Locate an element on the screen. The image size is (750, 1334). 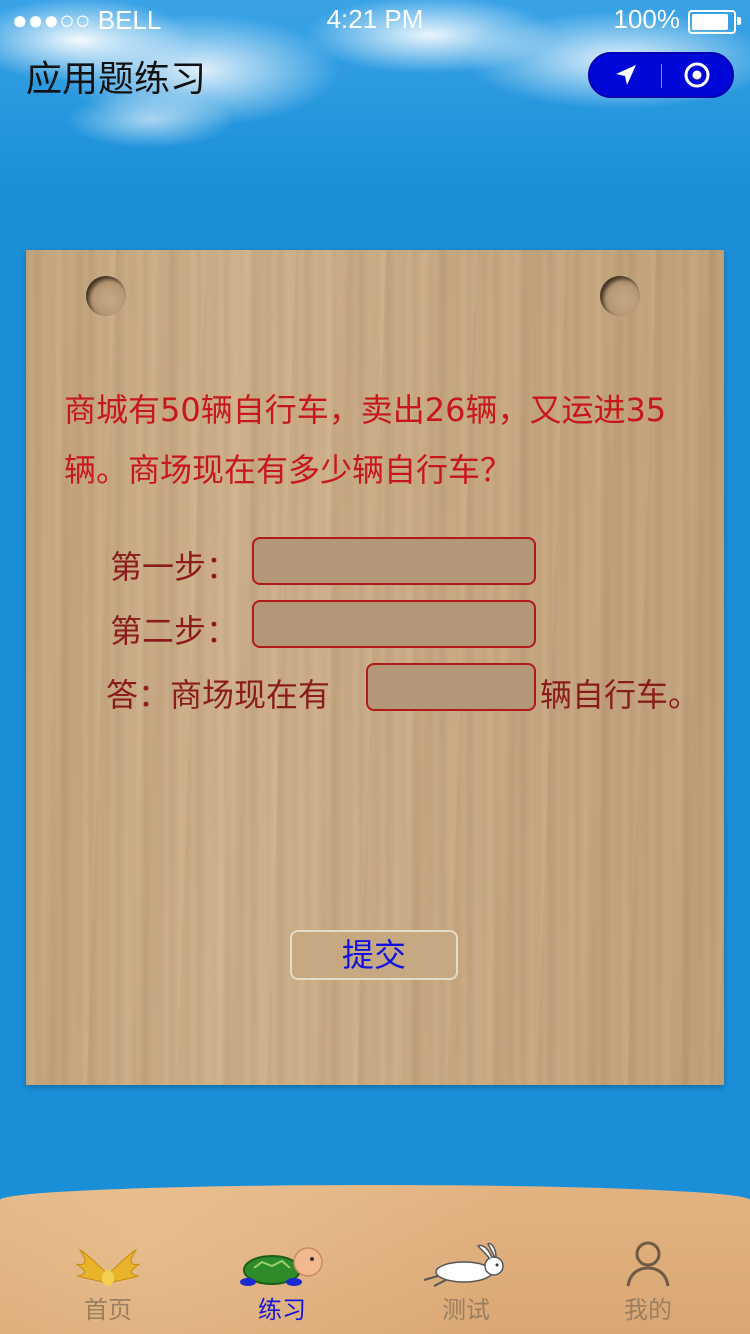
tab-mine: 我的 is located at coordinates (648, 1285).